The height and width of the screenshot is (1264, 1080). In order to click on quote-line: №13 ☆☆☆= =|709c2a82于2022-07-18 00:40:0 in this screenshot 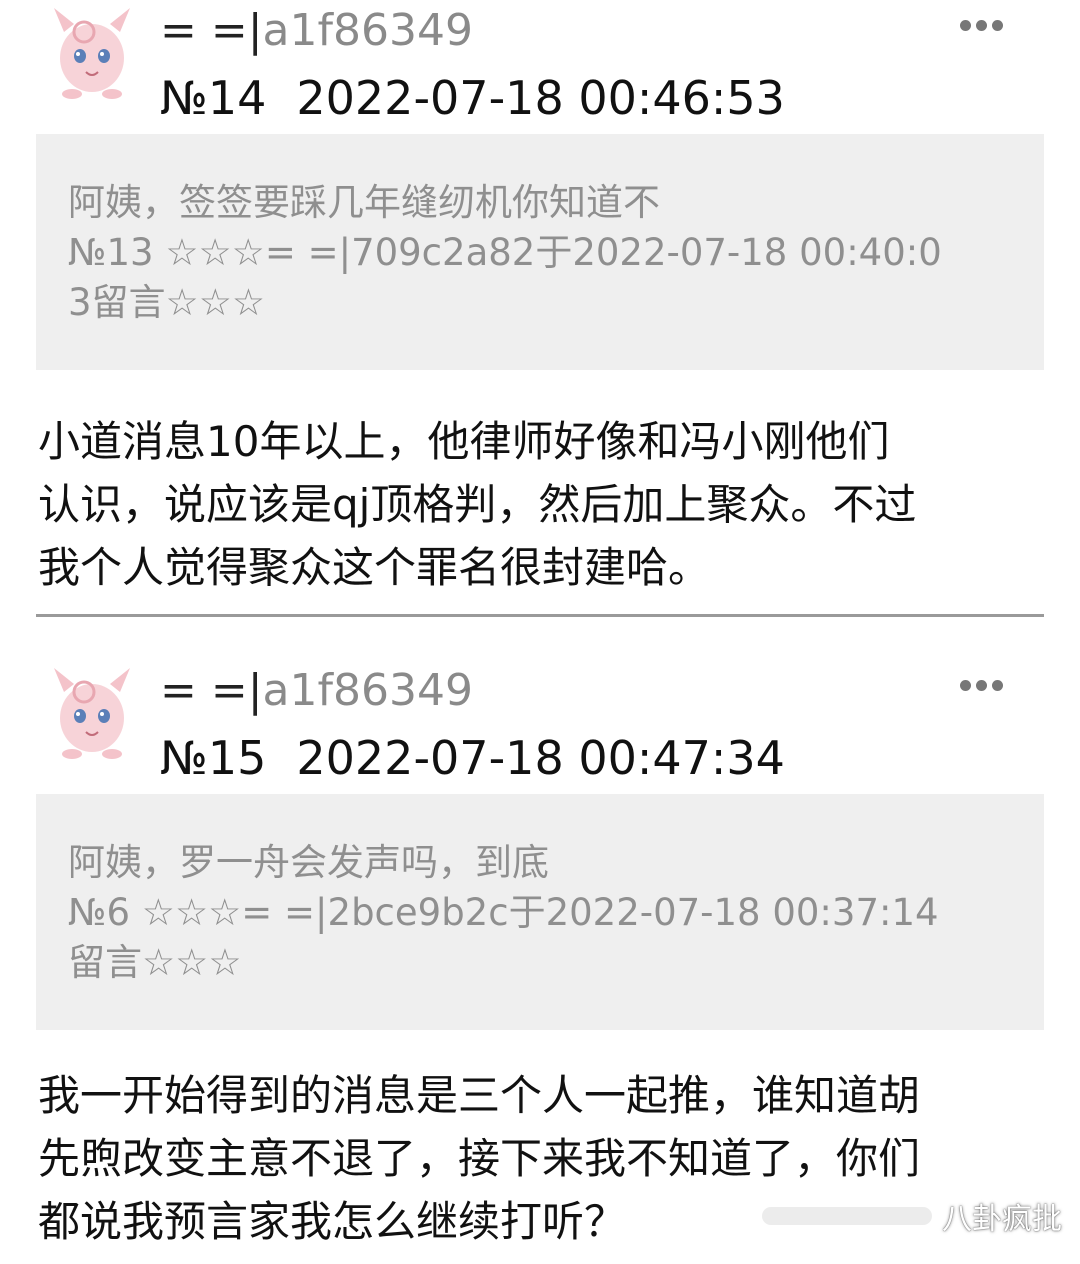, I will do `click(505, 252)`.